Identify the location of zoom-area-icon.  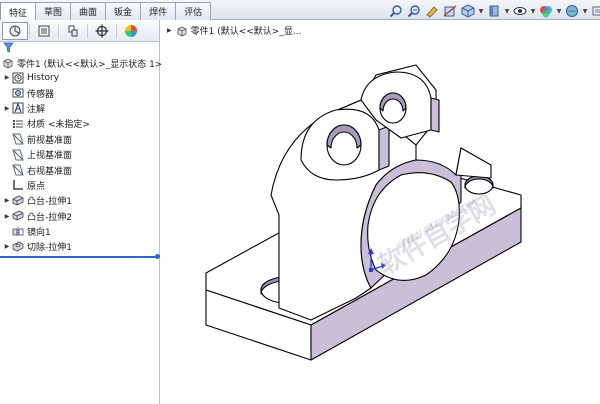
(414, 11).